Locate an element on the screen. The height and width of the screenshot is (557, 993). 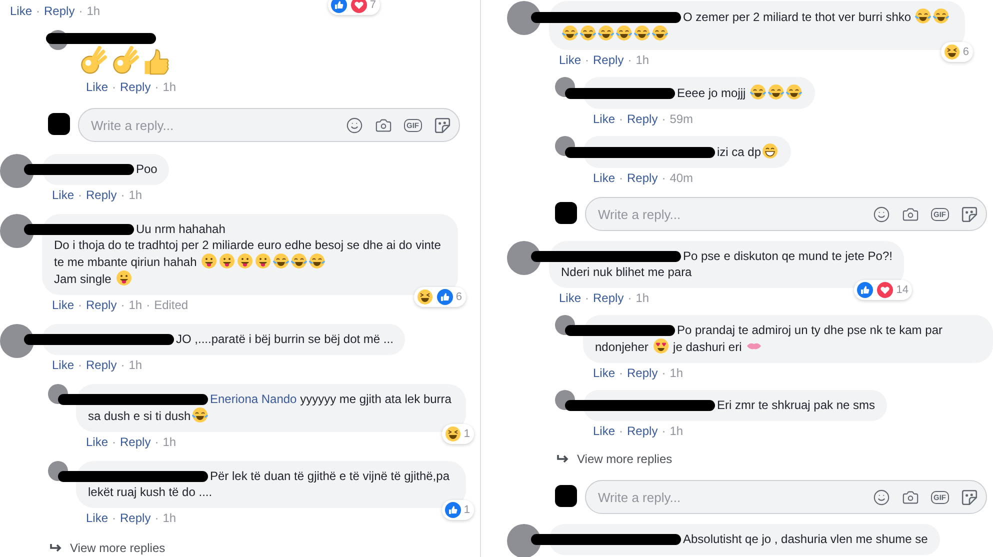
comment-time: 40m is located at coordinates (682, 178).